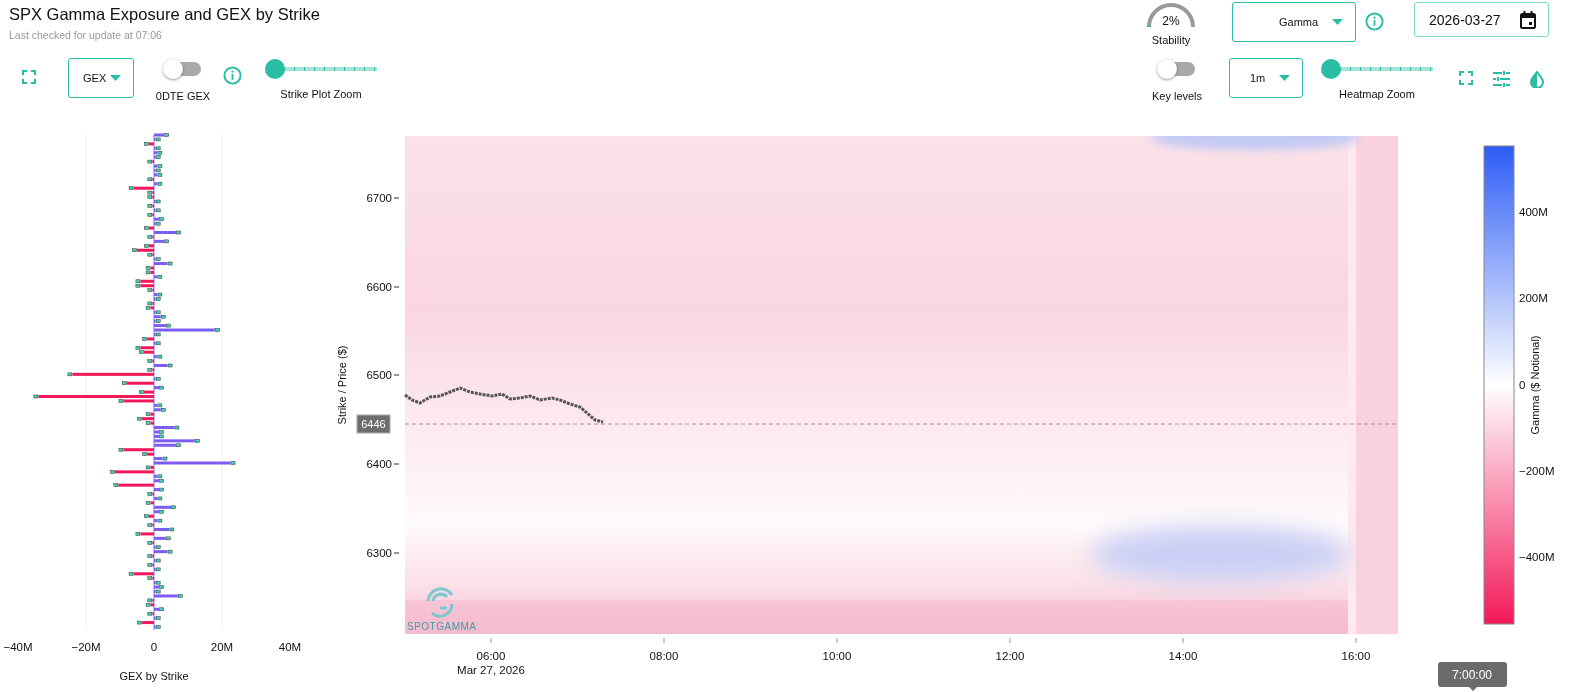  Describe the element at coordinates (1537, 79) in the screenshot. I see `contrast-icon` at that location.